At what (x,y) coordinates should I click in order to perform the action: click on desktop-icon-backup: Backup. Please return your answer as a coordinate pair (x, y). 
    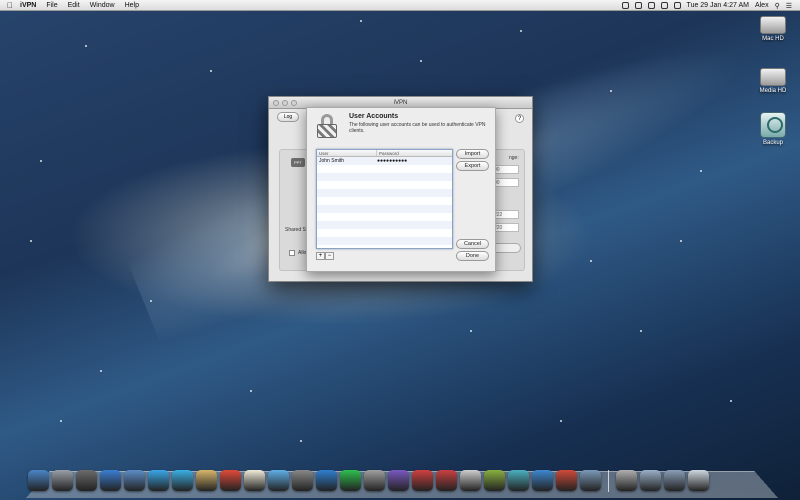
    Looking at the image, I should click on (773, 129).